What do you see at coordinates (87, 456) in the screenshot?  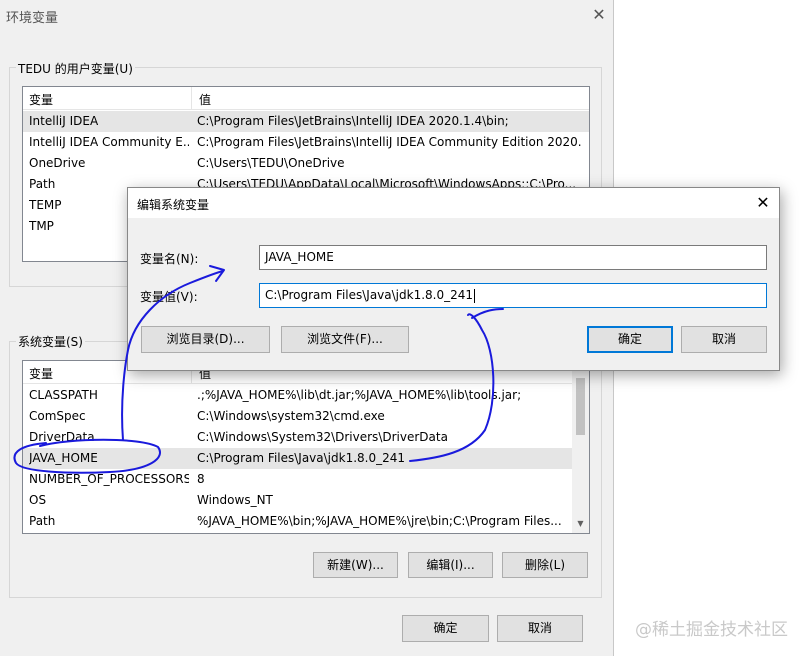 I see `annotation-circle` at bounding box center [87, 456].